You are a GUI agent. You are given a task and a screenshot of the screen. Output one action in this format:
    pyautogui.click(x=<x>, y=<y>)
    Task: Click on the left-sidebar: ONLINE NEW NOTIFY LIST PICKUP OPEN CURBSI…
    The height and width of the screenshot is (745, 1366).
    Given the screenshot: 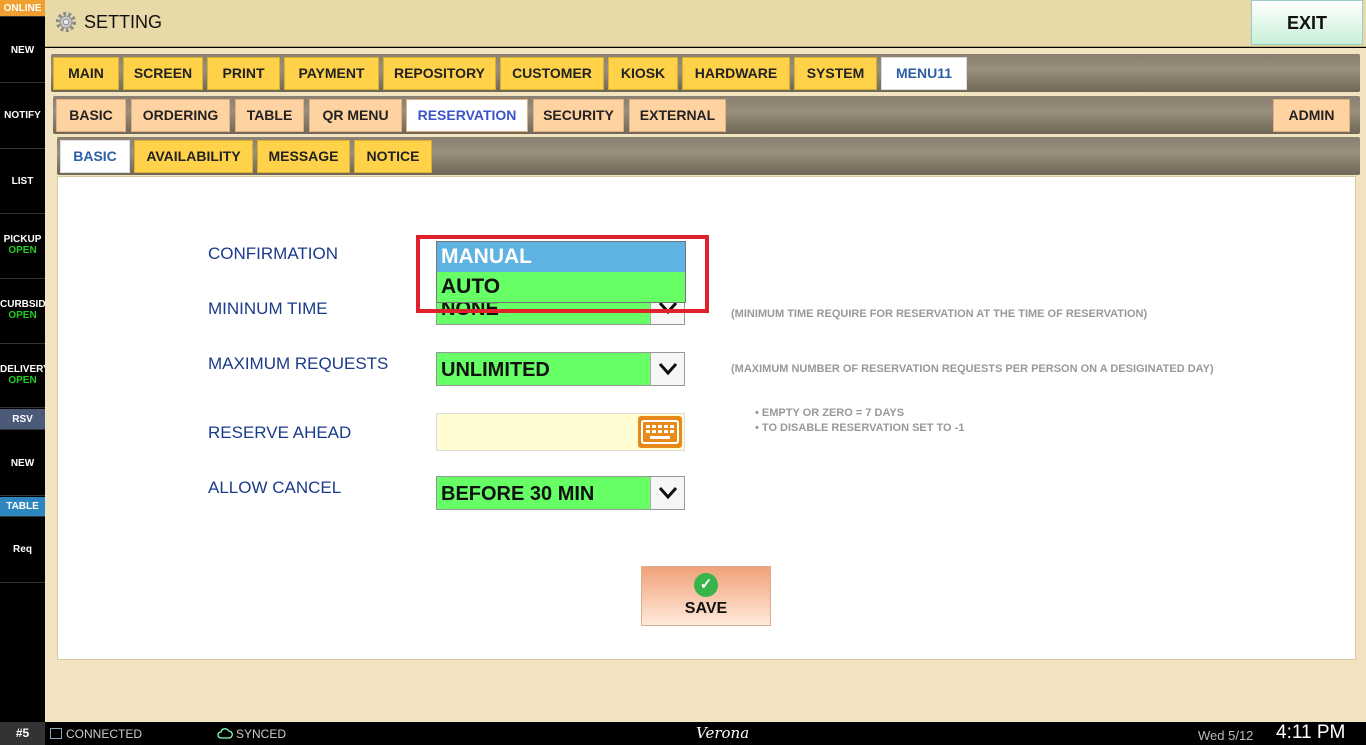 What is the action you would take?
    pyautogui.click(x=22, y=361)
    